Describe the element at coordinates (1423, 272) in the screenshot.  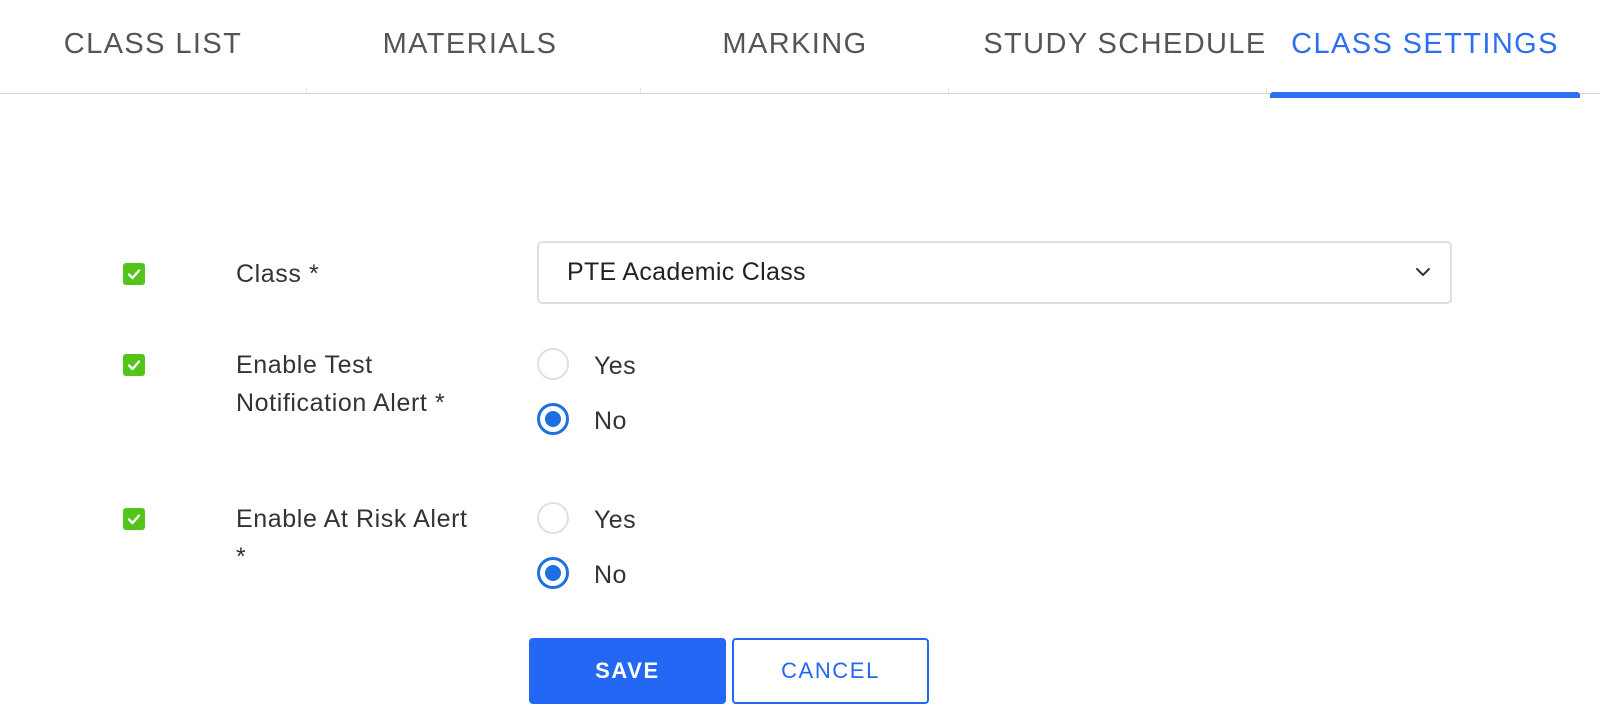
I see `chevron-down-icon` at that location.